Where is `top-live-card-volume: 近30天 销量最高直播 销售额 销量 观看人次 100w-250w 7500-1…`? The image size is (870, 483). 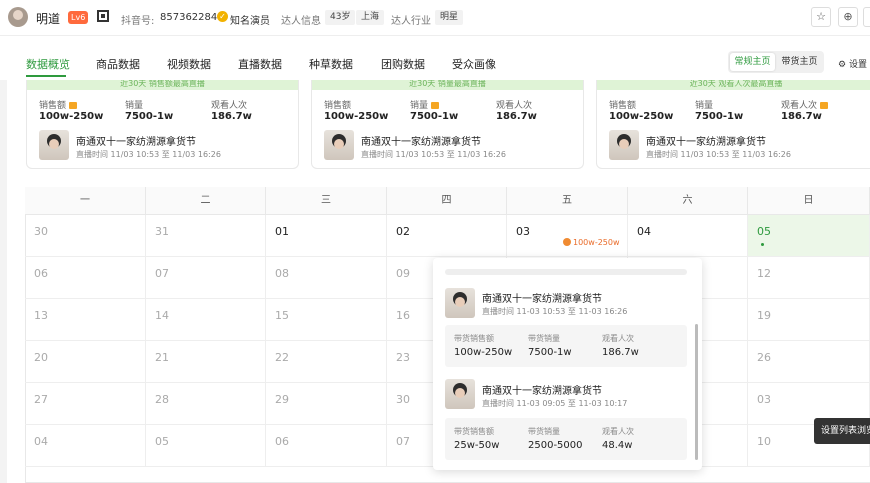
top-live-card-volume: 近30天 销量最高直播 销售额 销量 观看人次 100w-250w 7500-1… is located at coordinates (447, 124).